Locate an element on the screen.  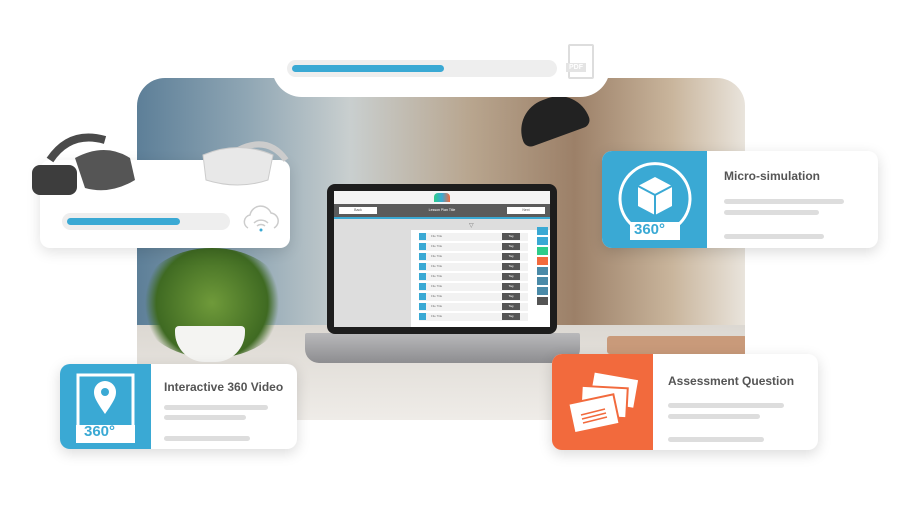
card-title: Micro-simulation is located at coordinates (772, 176).